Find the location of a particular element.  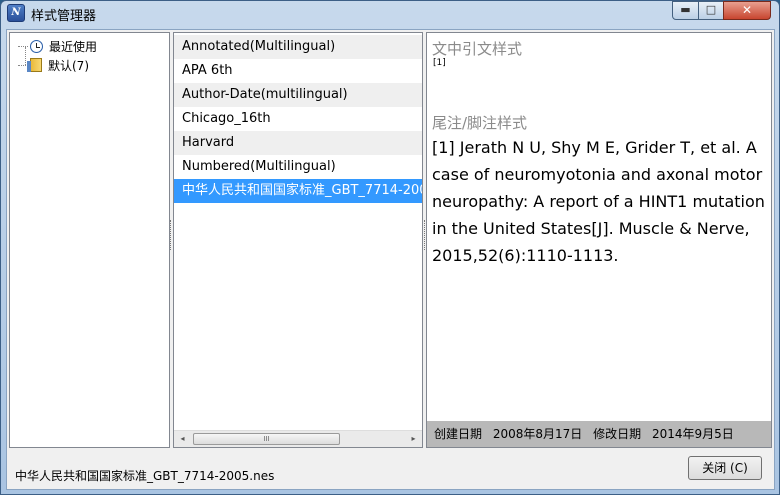

clock-icon is located at coordinates (36, 46).